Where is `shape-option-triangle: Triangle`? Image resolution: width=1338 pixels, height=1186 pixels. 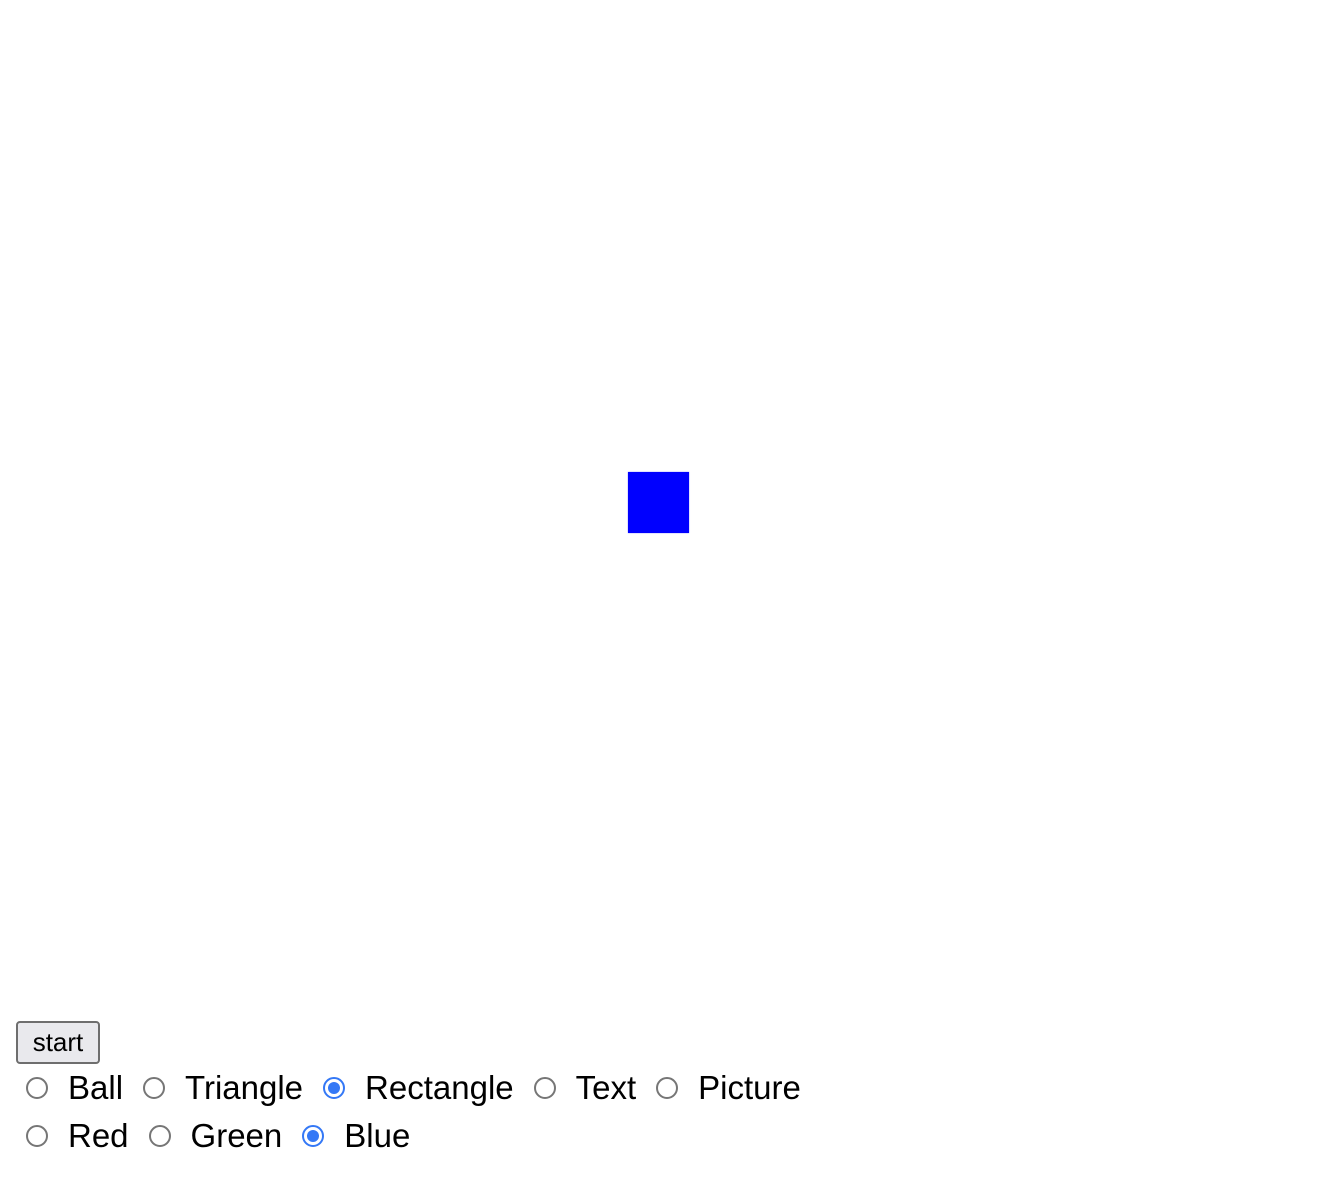 shape-option-triangle: Triangle is located at coordinates (223, 1088).